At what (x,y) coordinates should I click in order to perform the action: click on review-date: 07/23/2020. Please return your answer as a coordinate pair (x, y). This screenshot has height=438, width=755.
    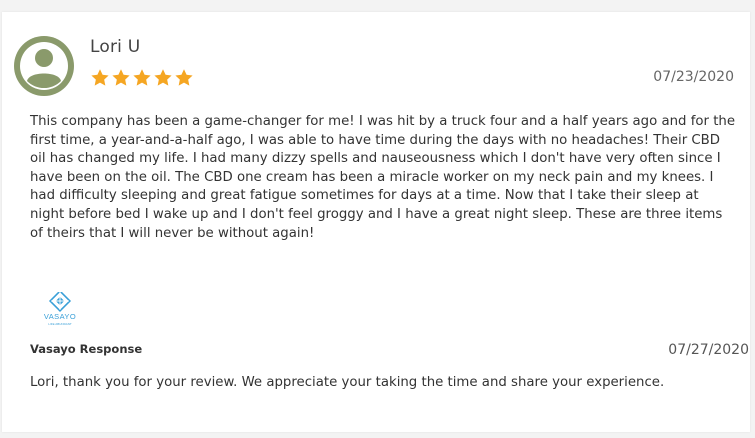
    Looking at the image, I should click on (693, 77).